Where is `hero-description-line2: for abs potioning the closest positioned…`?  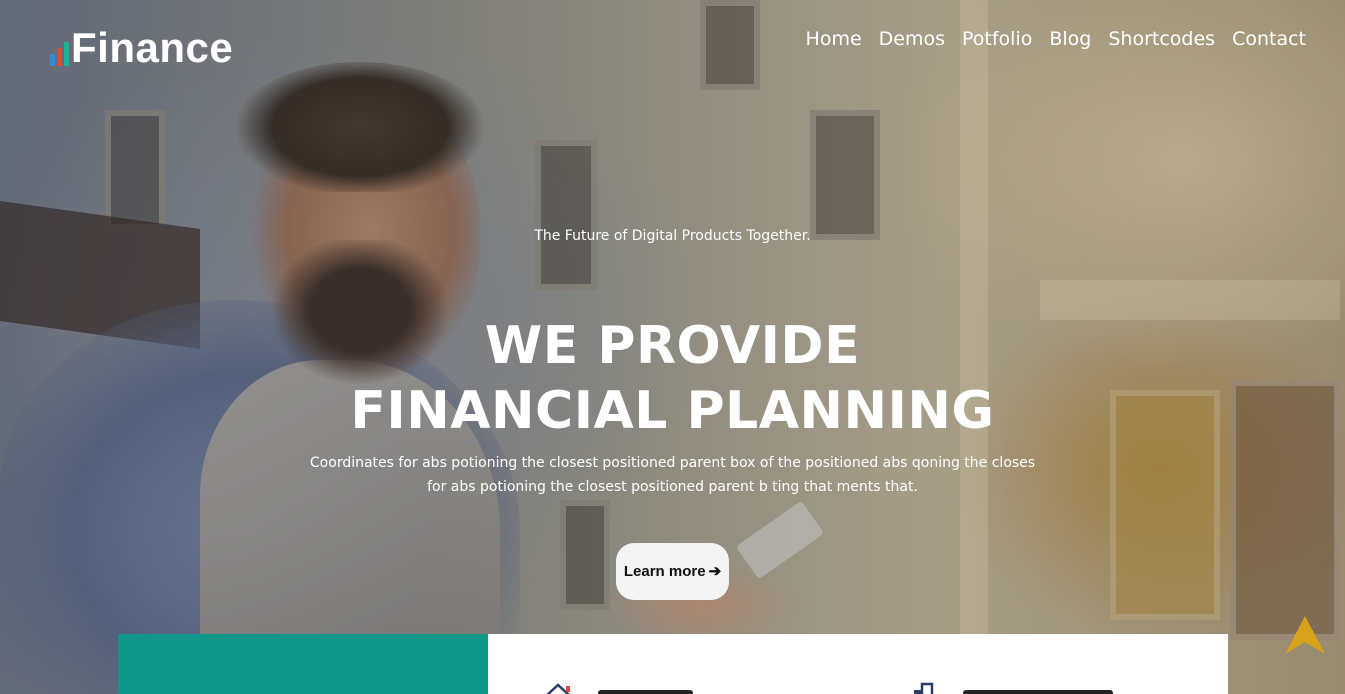
hero-description-line2: for abs potioning the closest positioned… is located at coordinates (672, 487).